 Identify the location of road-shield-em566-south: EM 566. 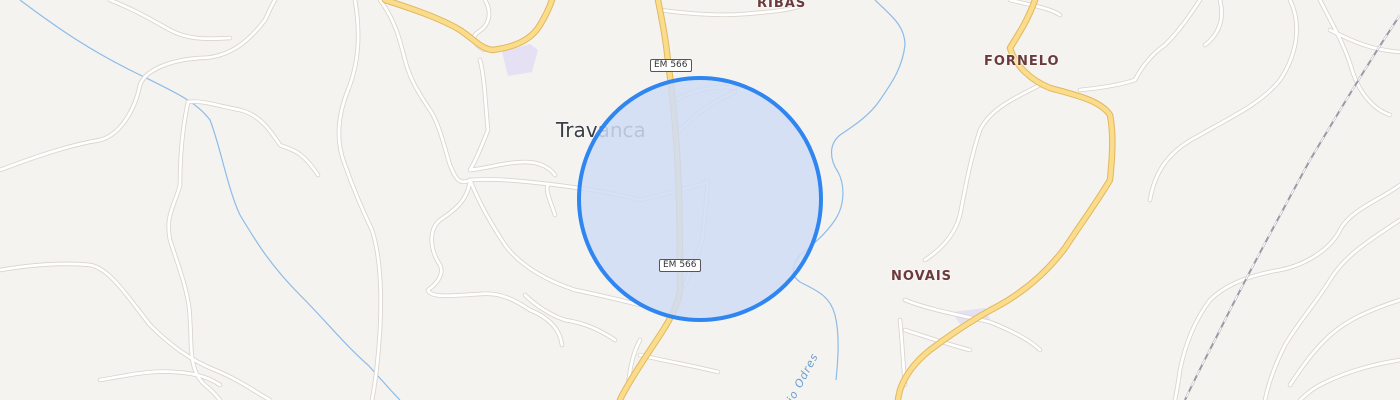
(680, 265).